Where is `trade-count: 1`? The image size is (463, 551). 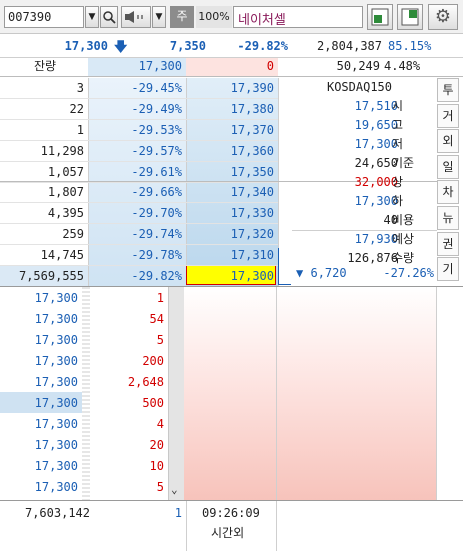 trade-count: 1 is located at coordinates (178, 513).